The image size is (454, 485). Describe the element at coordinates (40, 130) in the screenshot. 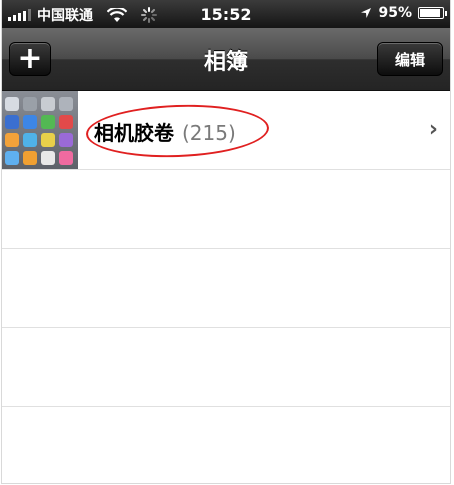

I see `album-thumbnail` at that location.